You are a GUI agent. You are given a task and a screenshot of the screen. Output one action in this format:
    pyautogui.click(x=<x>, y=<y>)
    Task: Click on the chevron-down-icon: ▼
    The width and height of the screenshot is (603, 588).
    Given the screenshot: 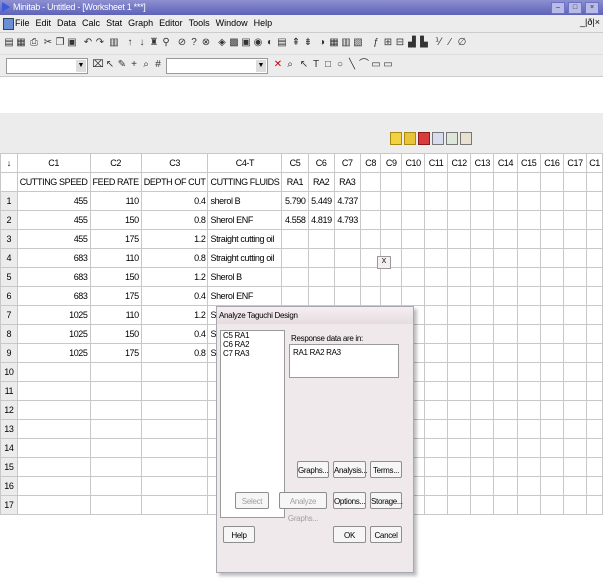 What is the action you would take?
    pyautogui.click(x=81, y=66)
    